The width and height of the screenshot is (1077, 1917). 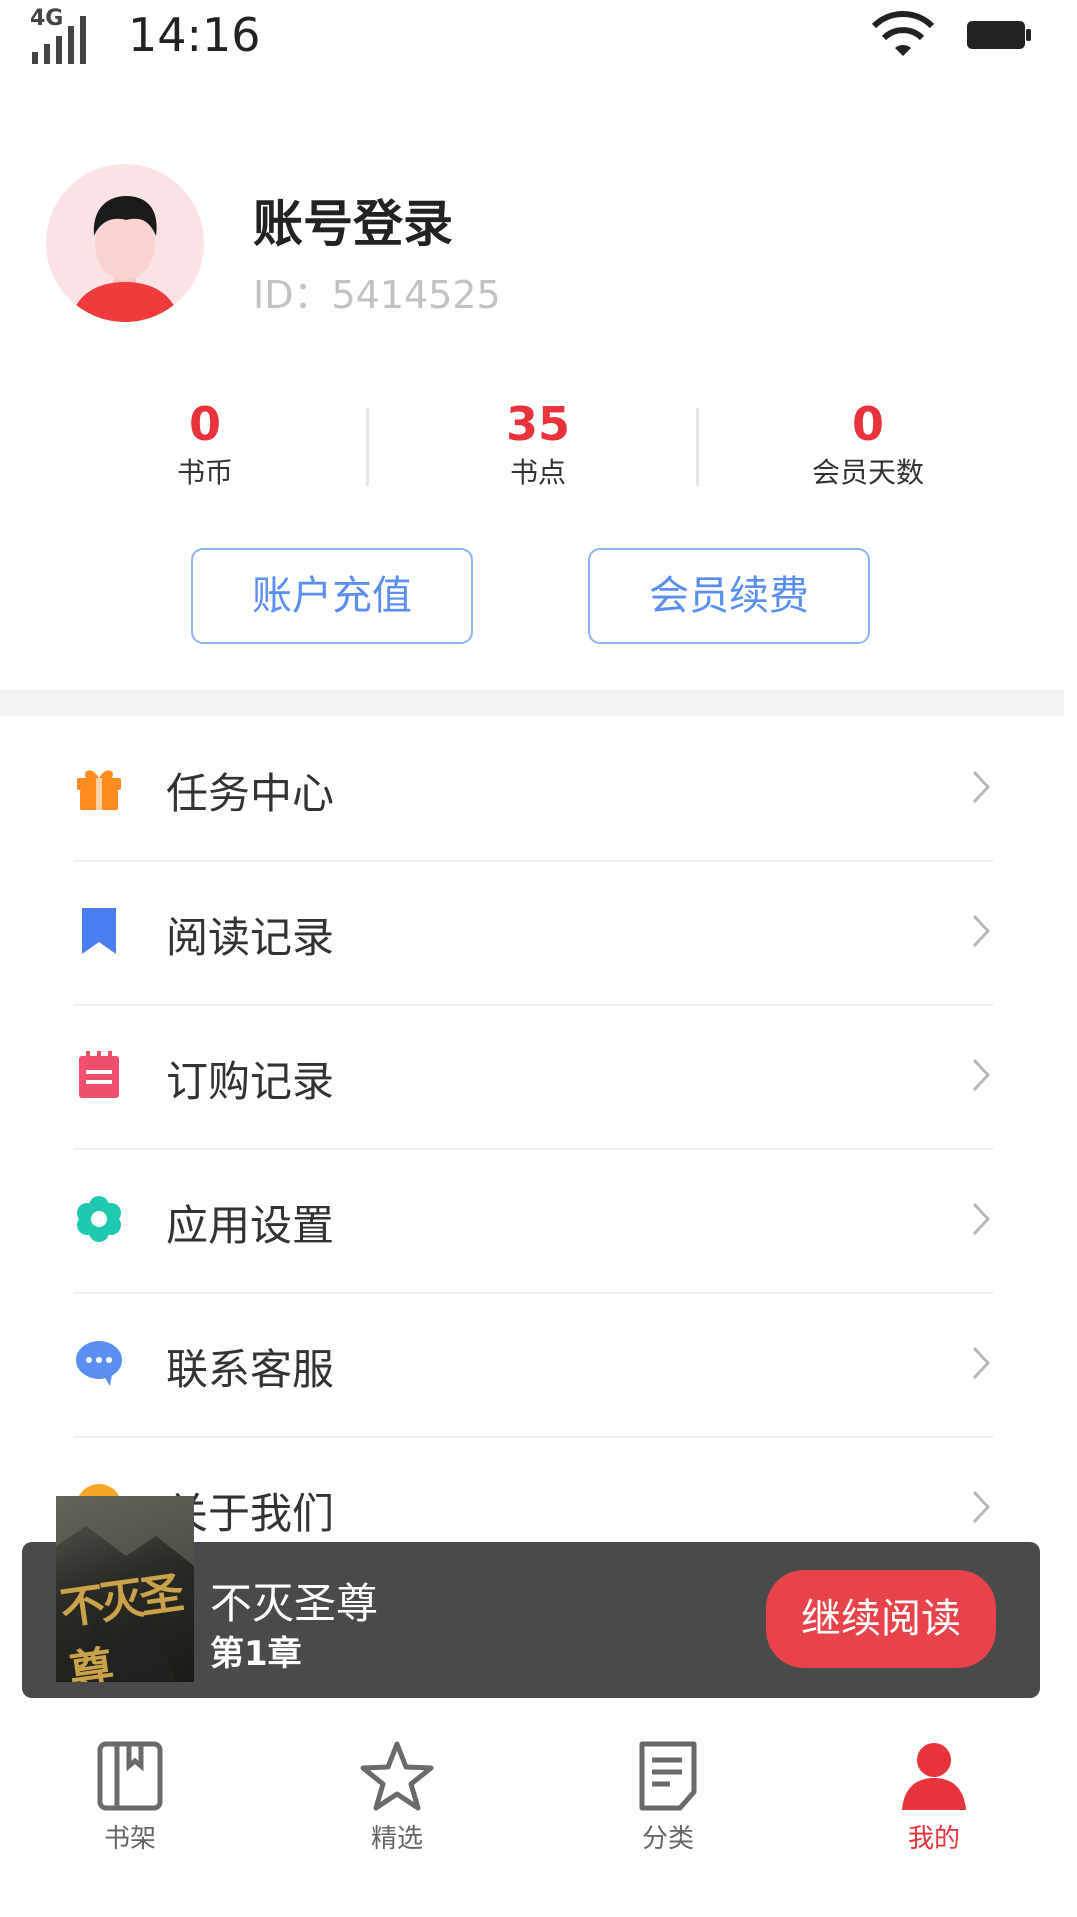 I want to click on menu-label: 联系客服, so click(x=250, y=1369).